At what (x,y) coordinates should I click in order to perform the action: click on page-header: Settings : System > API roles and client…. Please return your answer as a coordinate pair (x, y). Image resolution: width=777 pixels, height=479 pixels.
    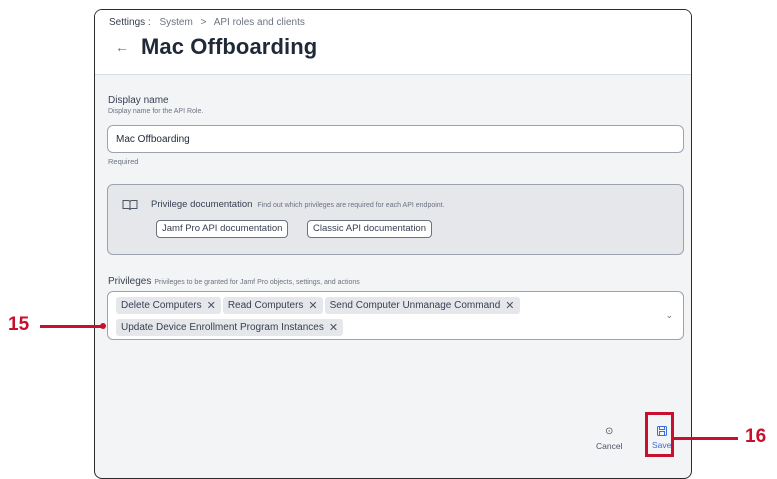
    Looking at the image, I should click on (393, 42).